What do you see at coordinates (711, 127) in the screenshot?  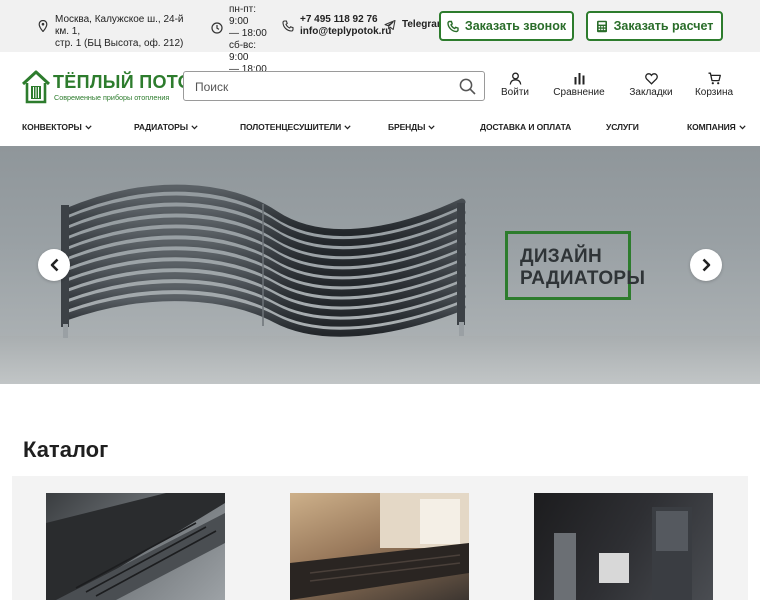 I see `nav-item-label: КОМПАНИЯ` at bounding box center [711, 127].